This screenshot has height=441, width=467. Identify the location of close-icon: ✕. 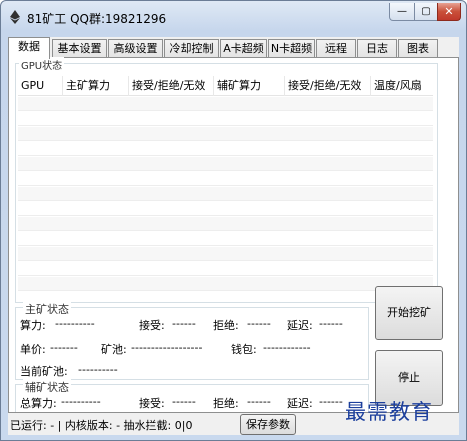
(449, 11).